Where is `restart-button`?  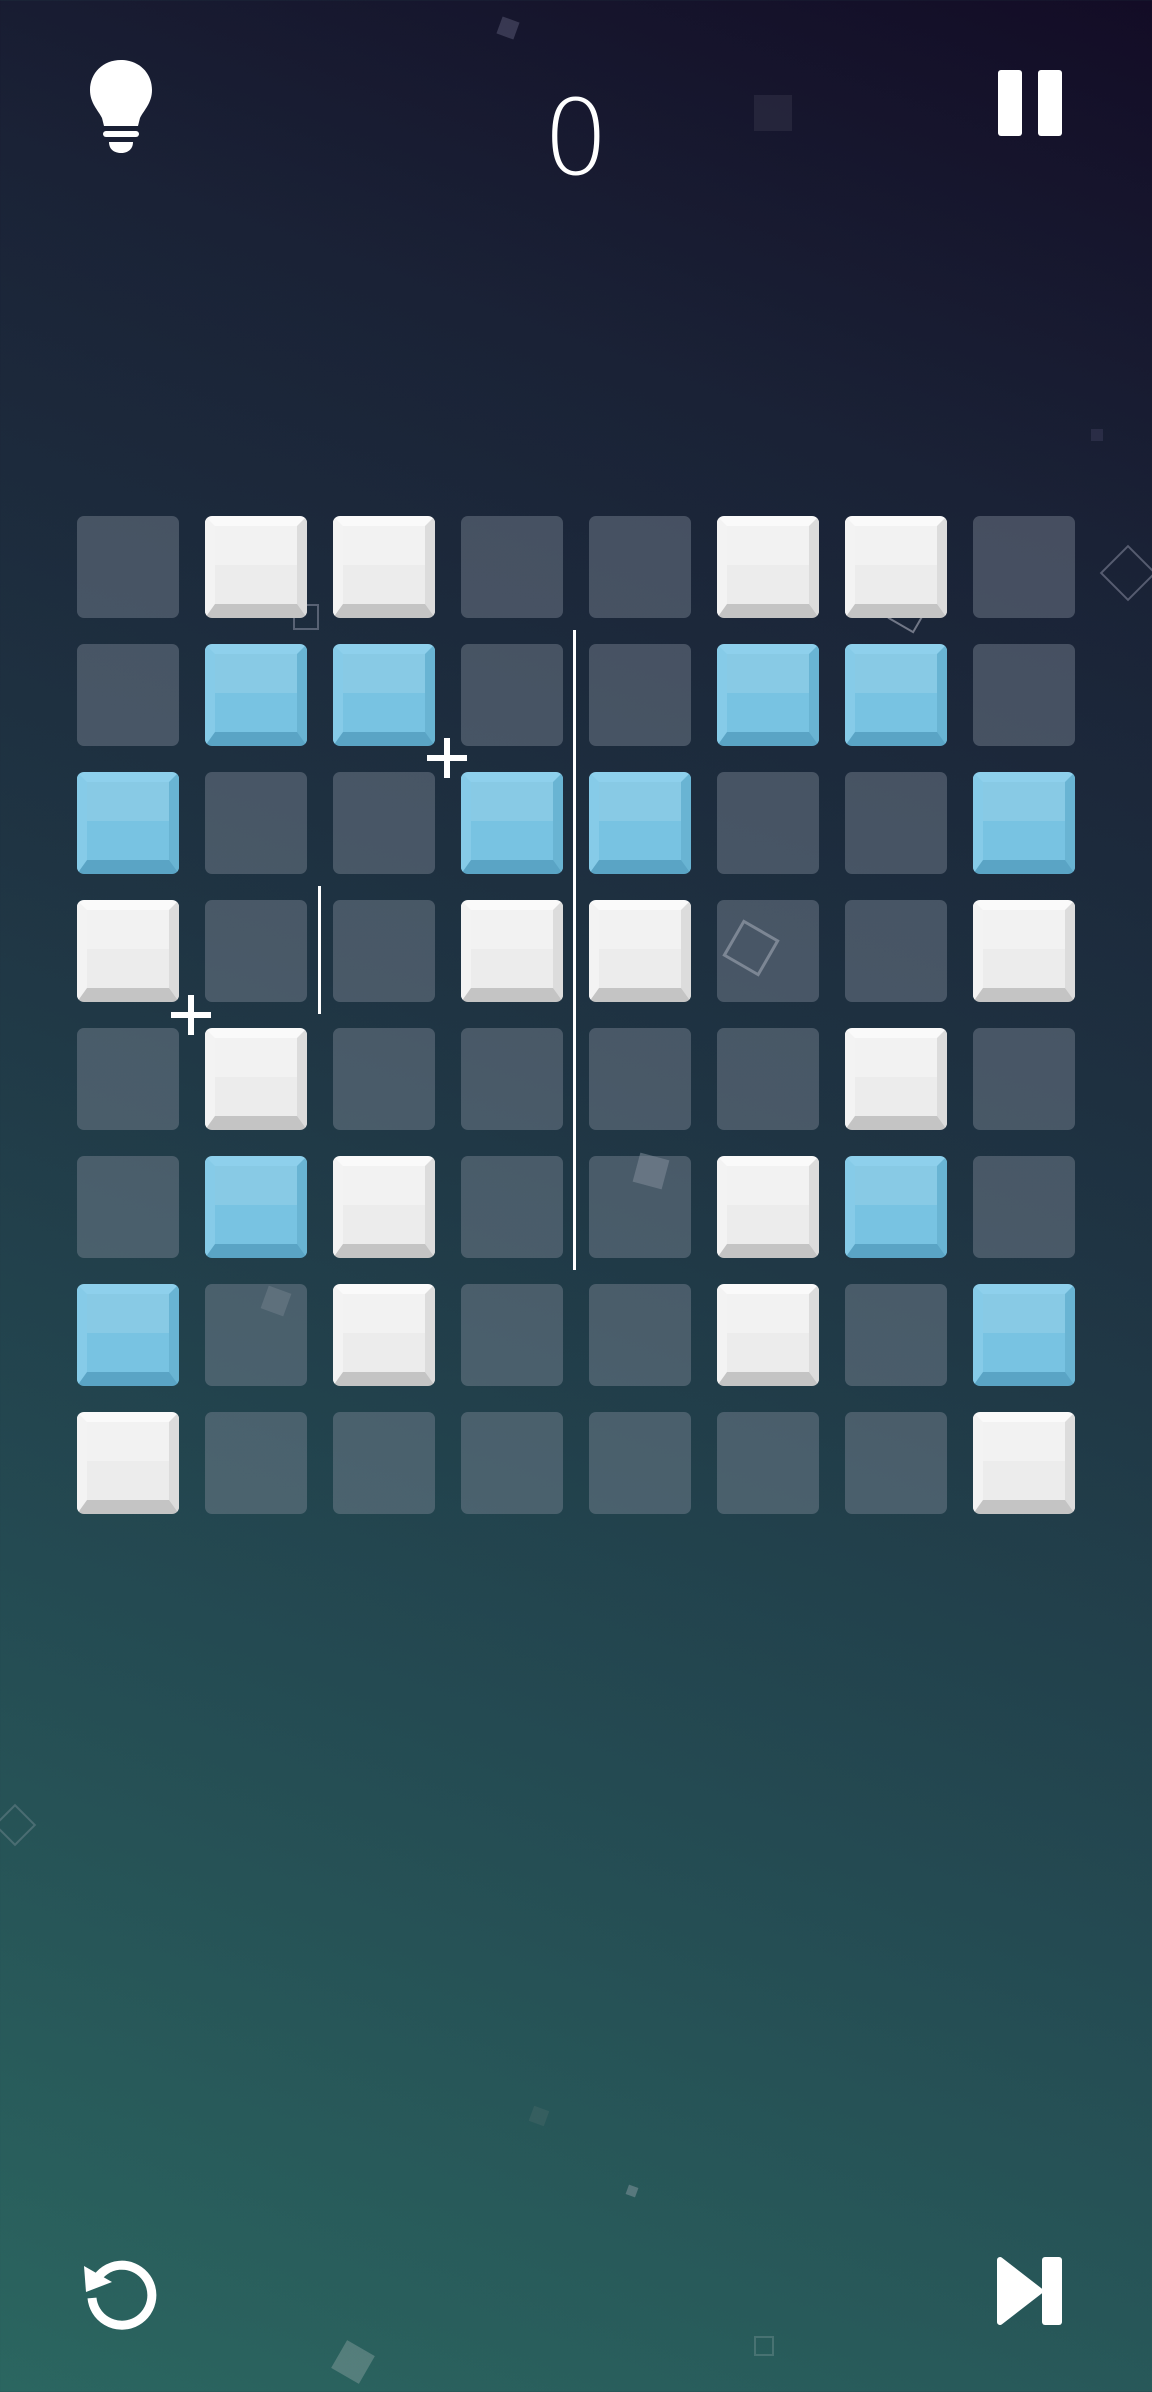
restart-button is located at coordinates (120, 2292).